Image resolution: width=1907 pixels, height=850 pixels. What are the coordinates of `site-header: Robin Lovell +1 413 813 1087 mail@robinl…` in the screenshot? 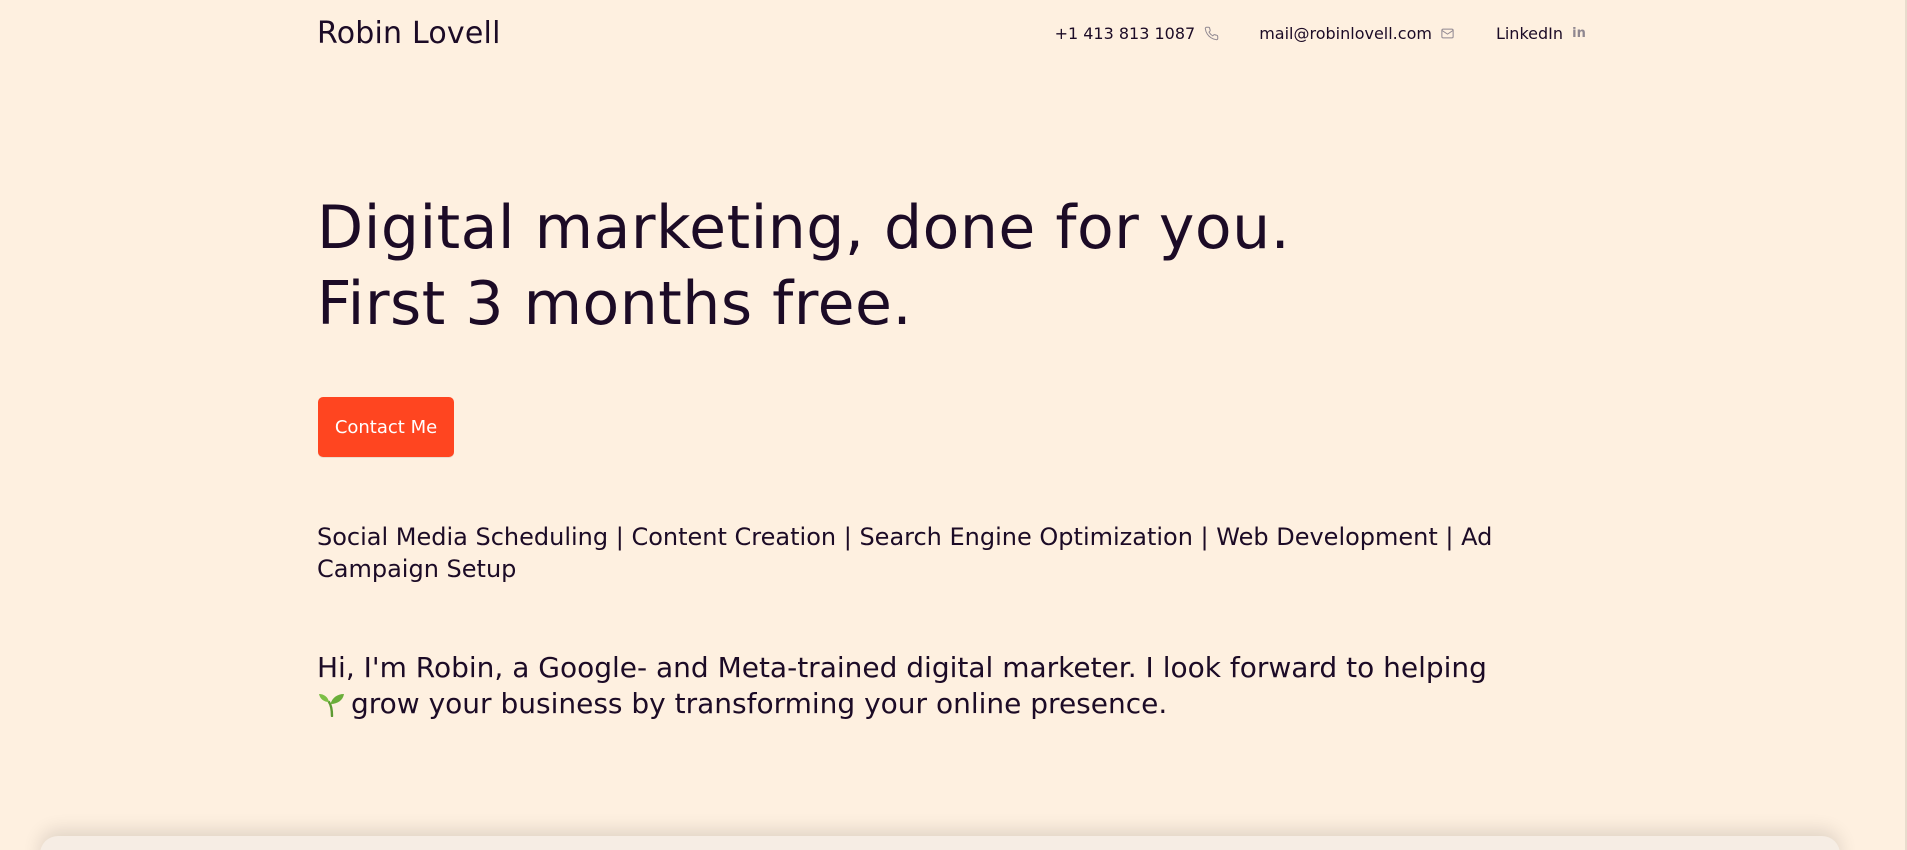 It's located at (952, 33).